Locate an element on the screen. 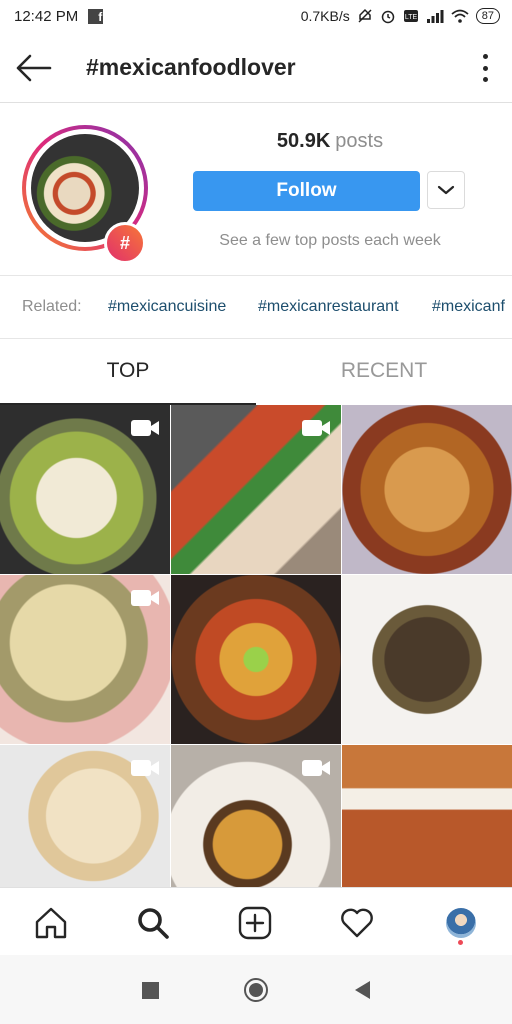 This screenshot has width=512, height=1024. status-time: 12:42 PM is located at coordinates (46, 16).